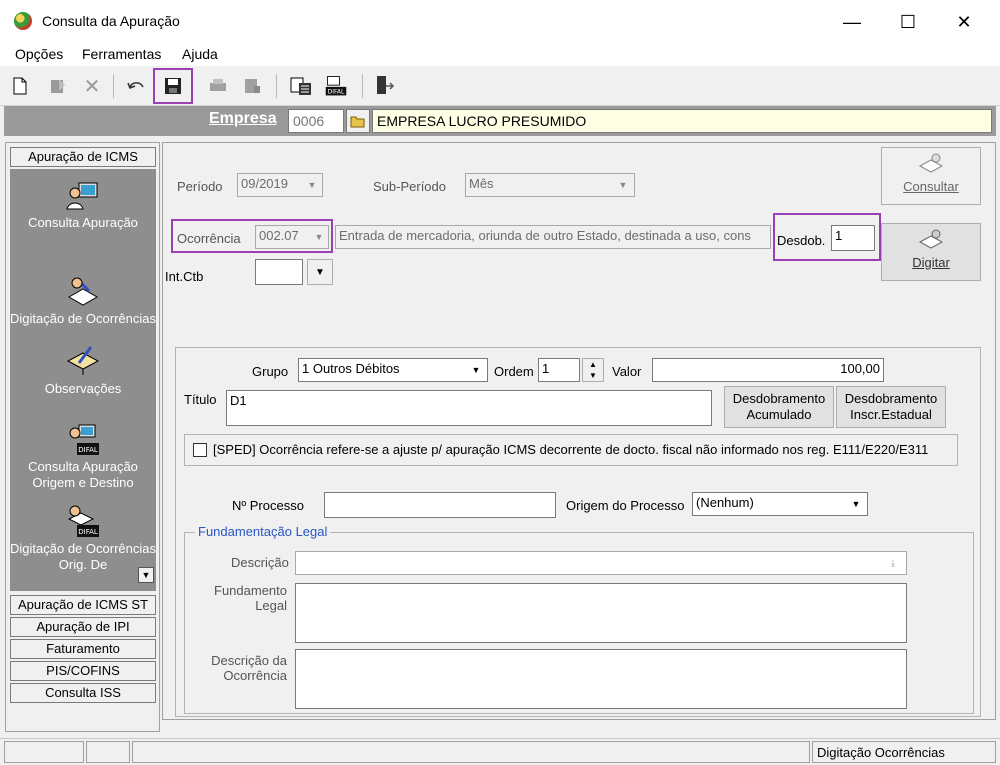 This screenshot has width=1000, height=765. What do you see at coordinates (248, 598) in the screenshot?
I see `fundamento-label: Fundamento Legal` at bounding box center [248, 598].